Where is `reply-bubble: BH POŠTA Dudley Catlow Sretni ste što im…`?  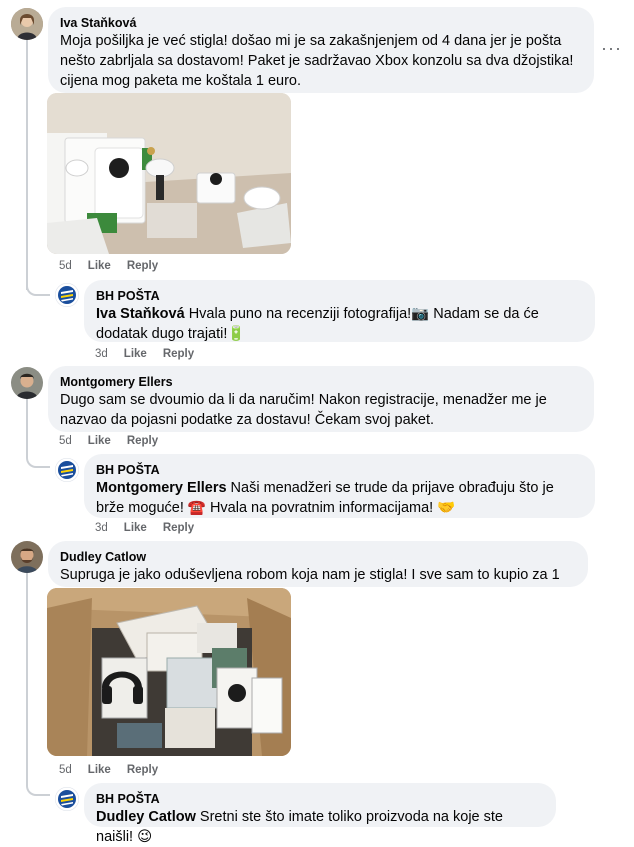 reply-bubble: BH POŠTA Dudley Catlow Sretni ste što im… is located at coordinates (320, 814).